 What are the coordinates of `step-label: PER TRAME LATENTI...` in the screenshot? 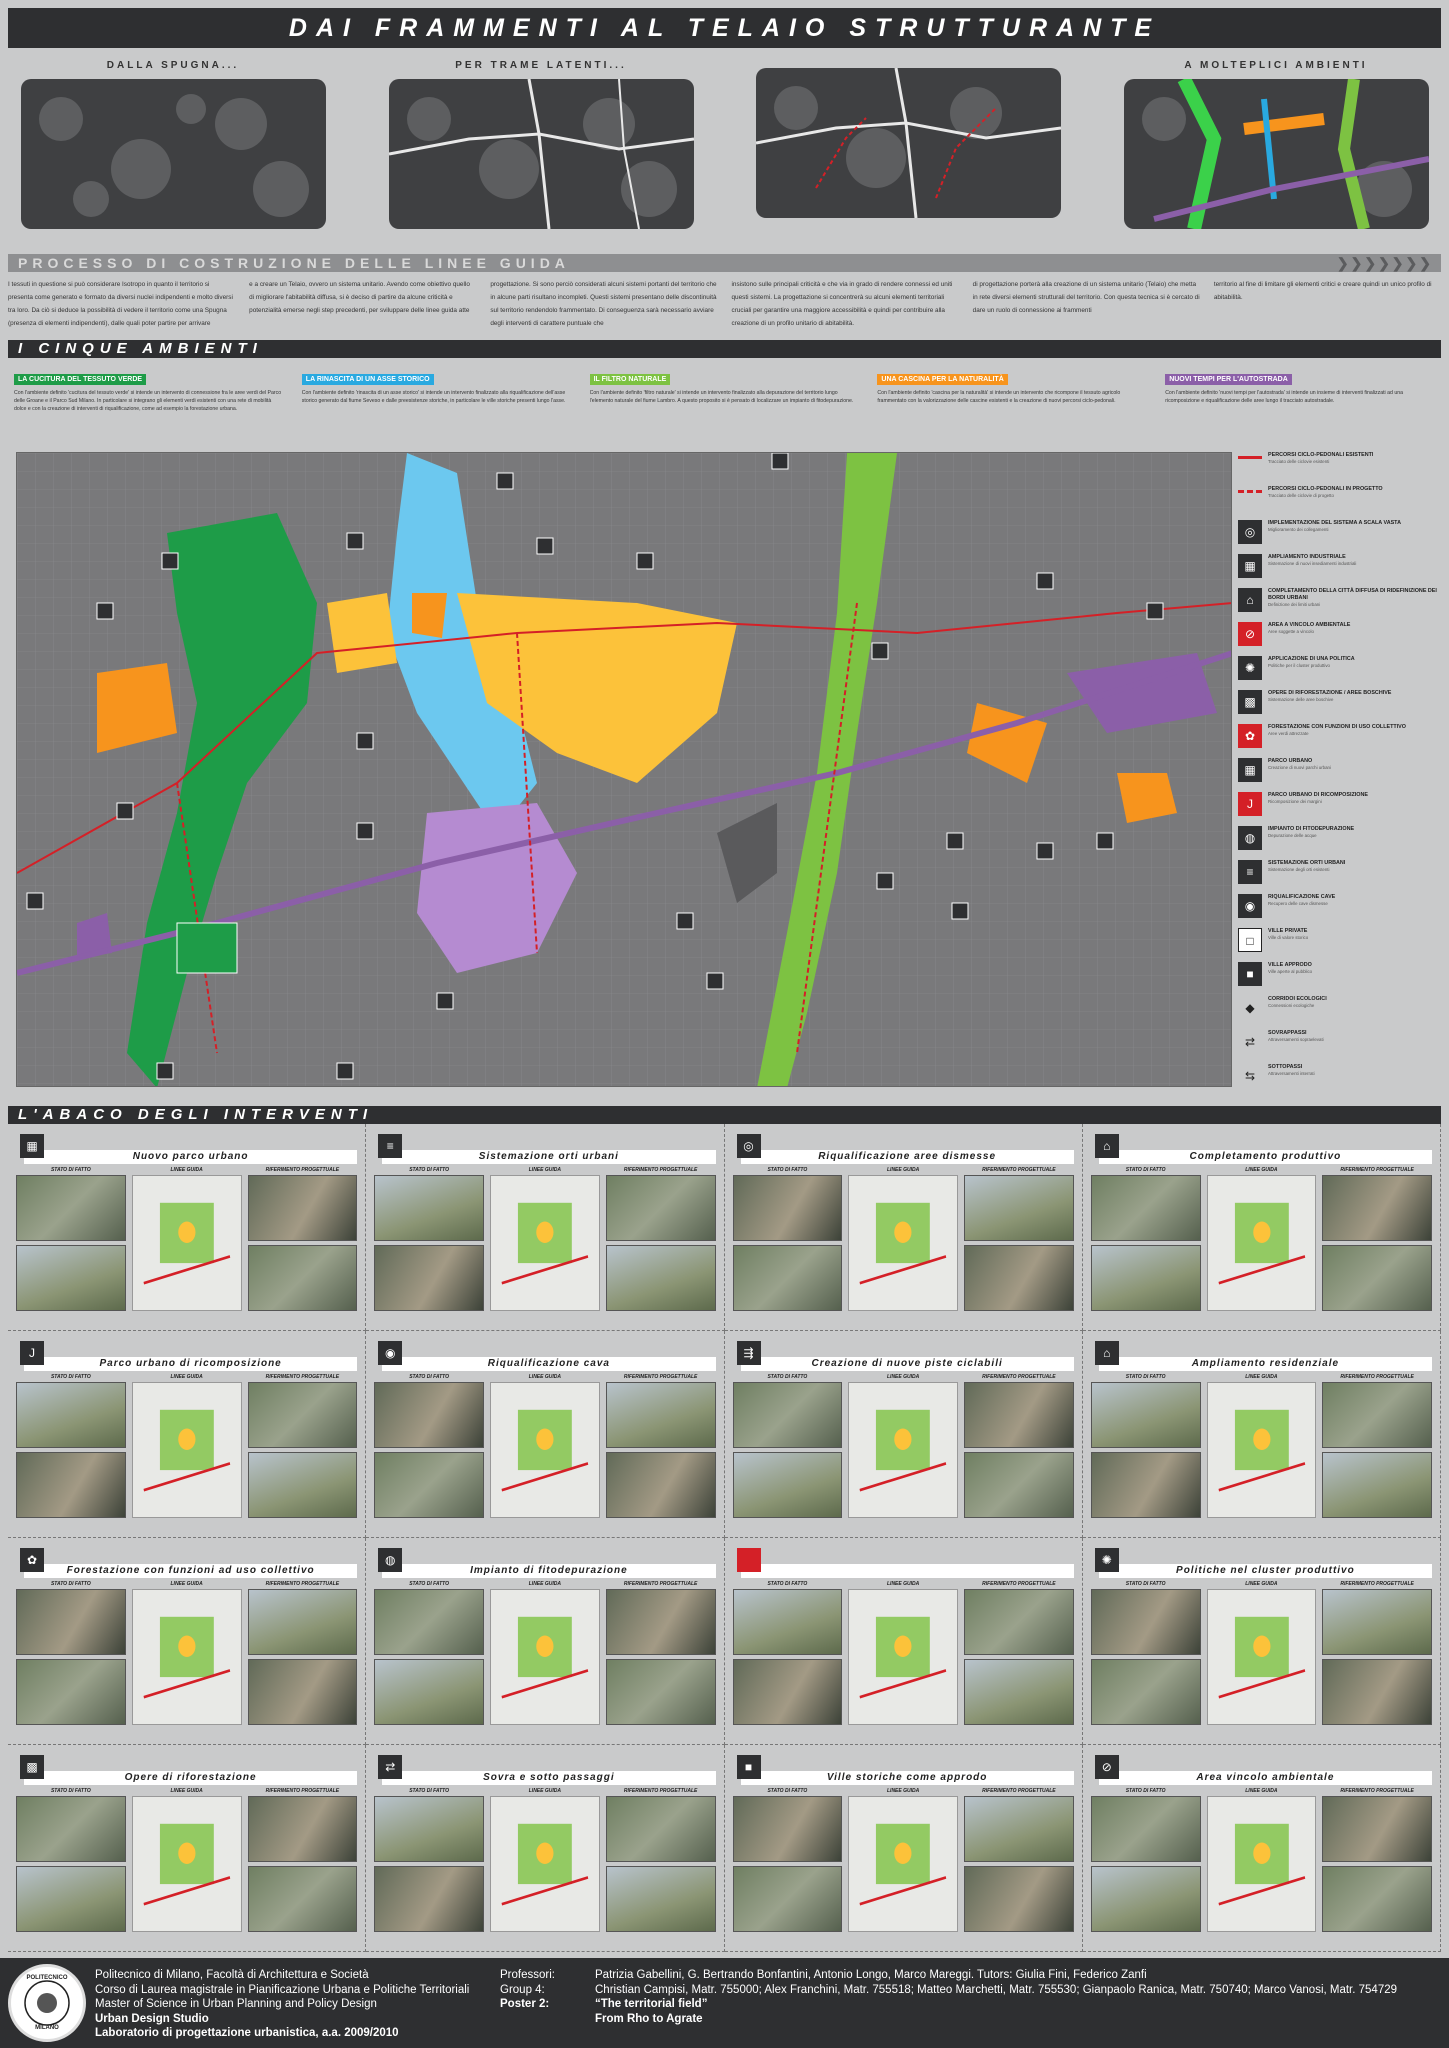 It's located at (541, 65).